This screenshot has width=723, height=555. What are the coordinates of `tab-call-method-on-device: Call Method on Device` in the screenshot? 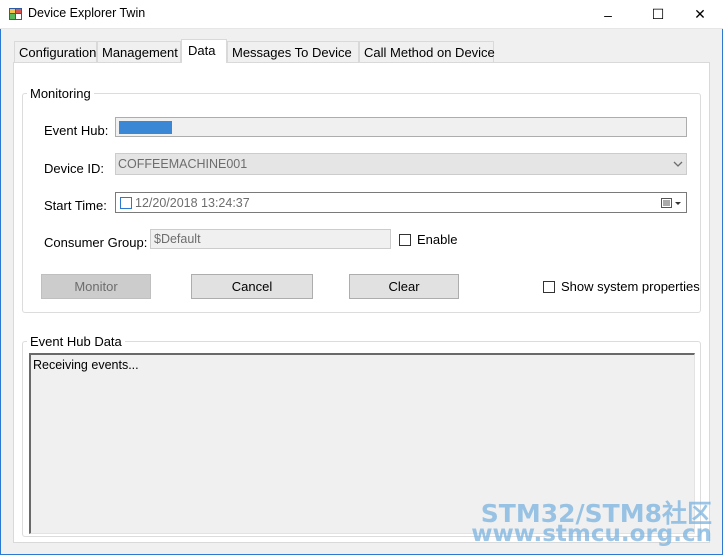 It's located at (427, 51).